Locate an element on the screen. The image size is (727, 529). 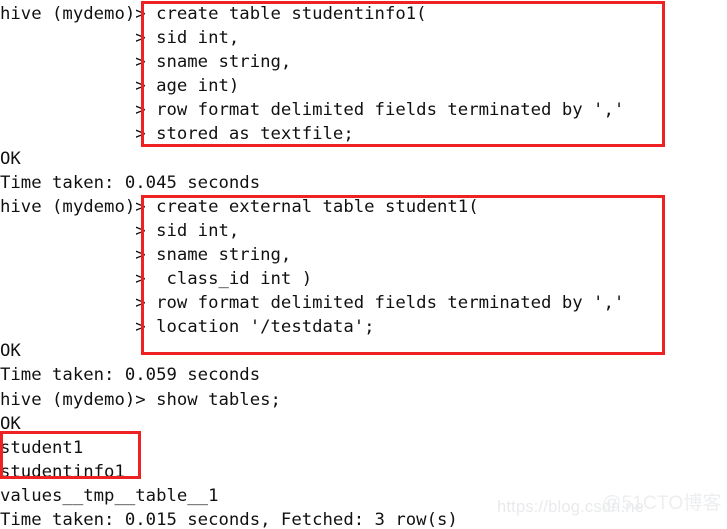
terminal-line: > class_id int ) is located at coordinates (156, 279).